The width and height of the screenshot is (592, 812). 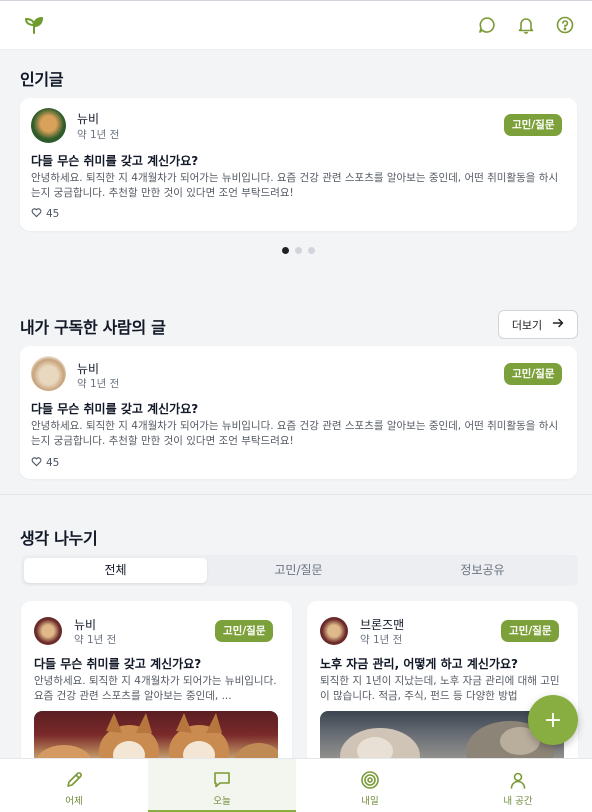 I want to click on section-title-share: 생각 나누기, so click(x=59, y=538).